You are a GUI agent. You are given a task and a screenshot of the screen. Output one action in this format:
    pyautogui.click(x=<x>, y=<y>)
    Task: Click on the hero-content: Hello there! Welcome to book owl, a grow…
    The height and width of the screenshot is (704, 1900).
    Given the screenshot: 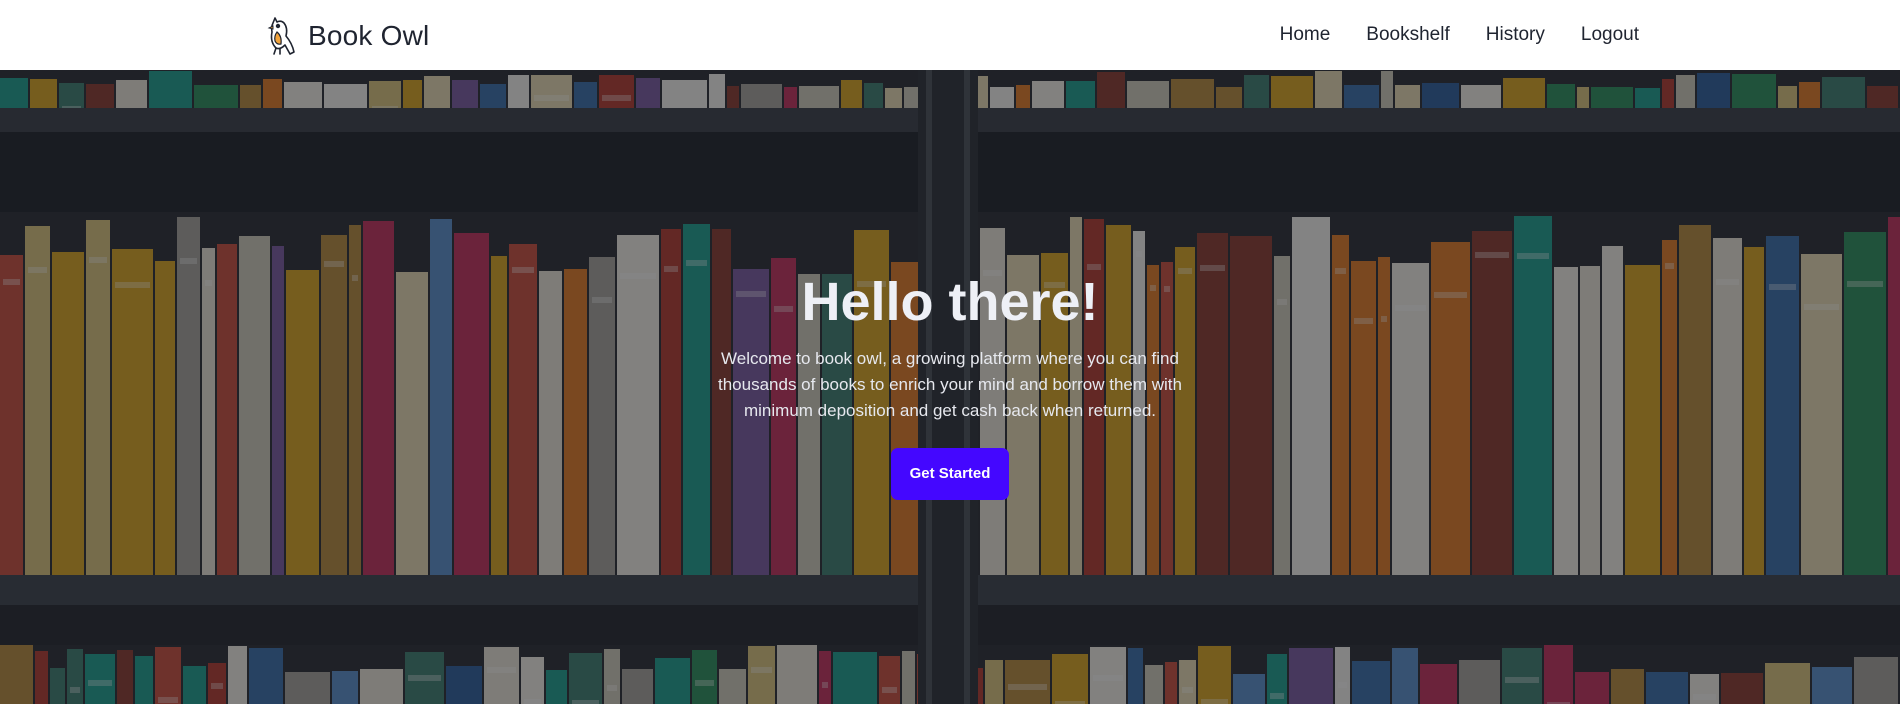 What is the action you would take?
    pyautogui.click(x=950, y=385)
    